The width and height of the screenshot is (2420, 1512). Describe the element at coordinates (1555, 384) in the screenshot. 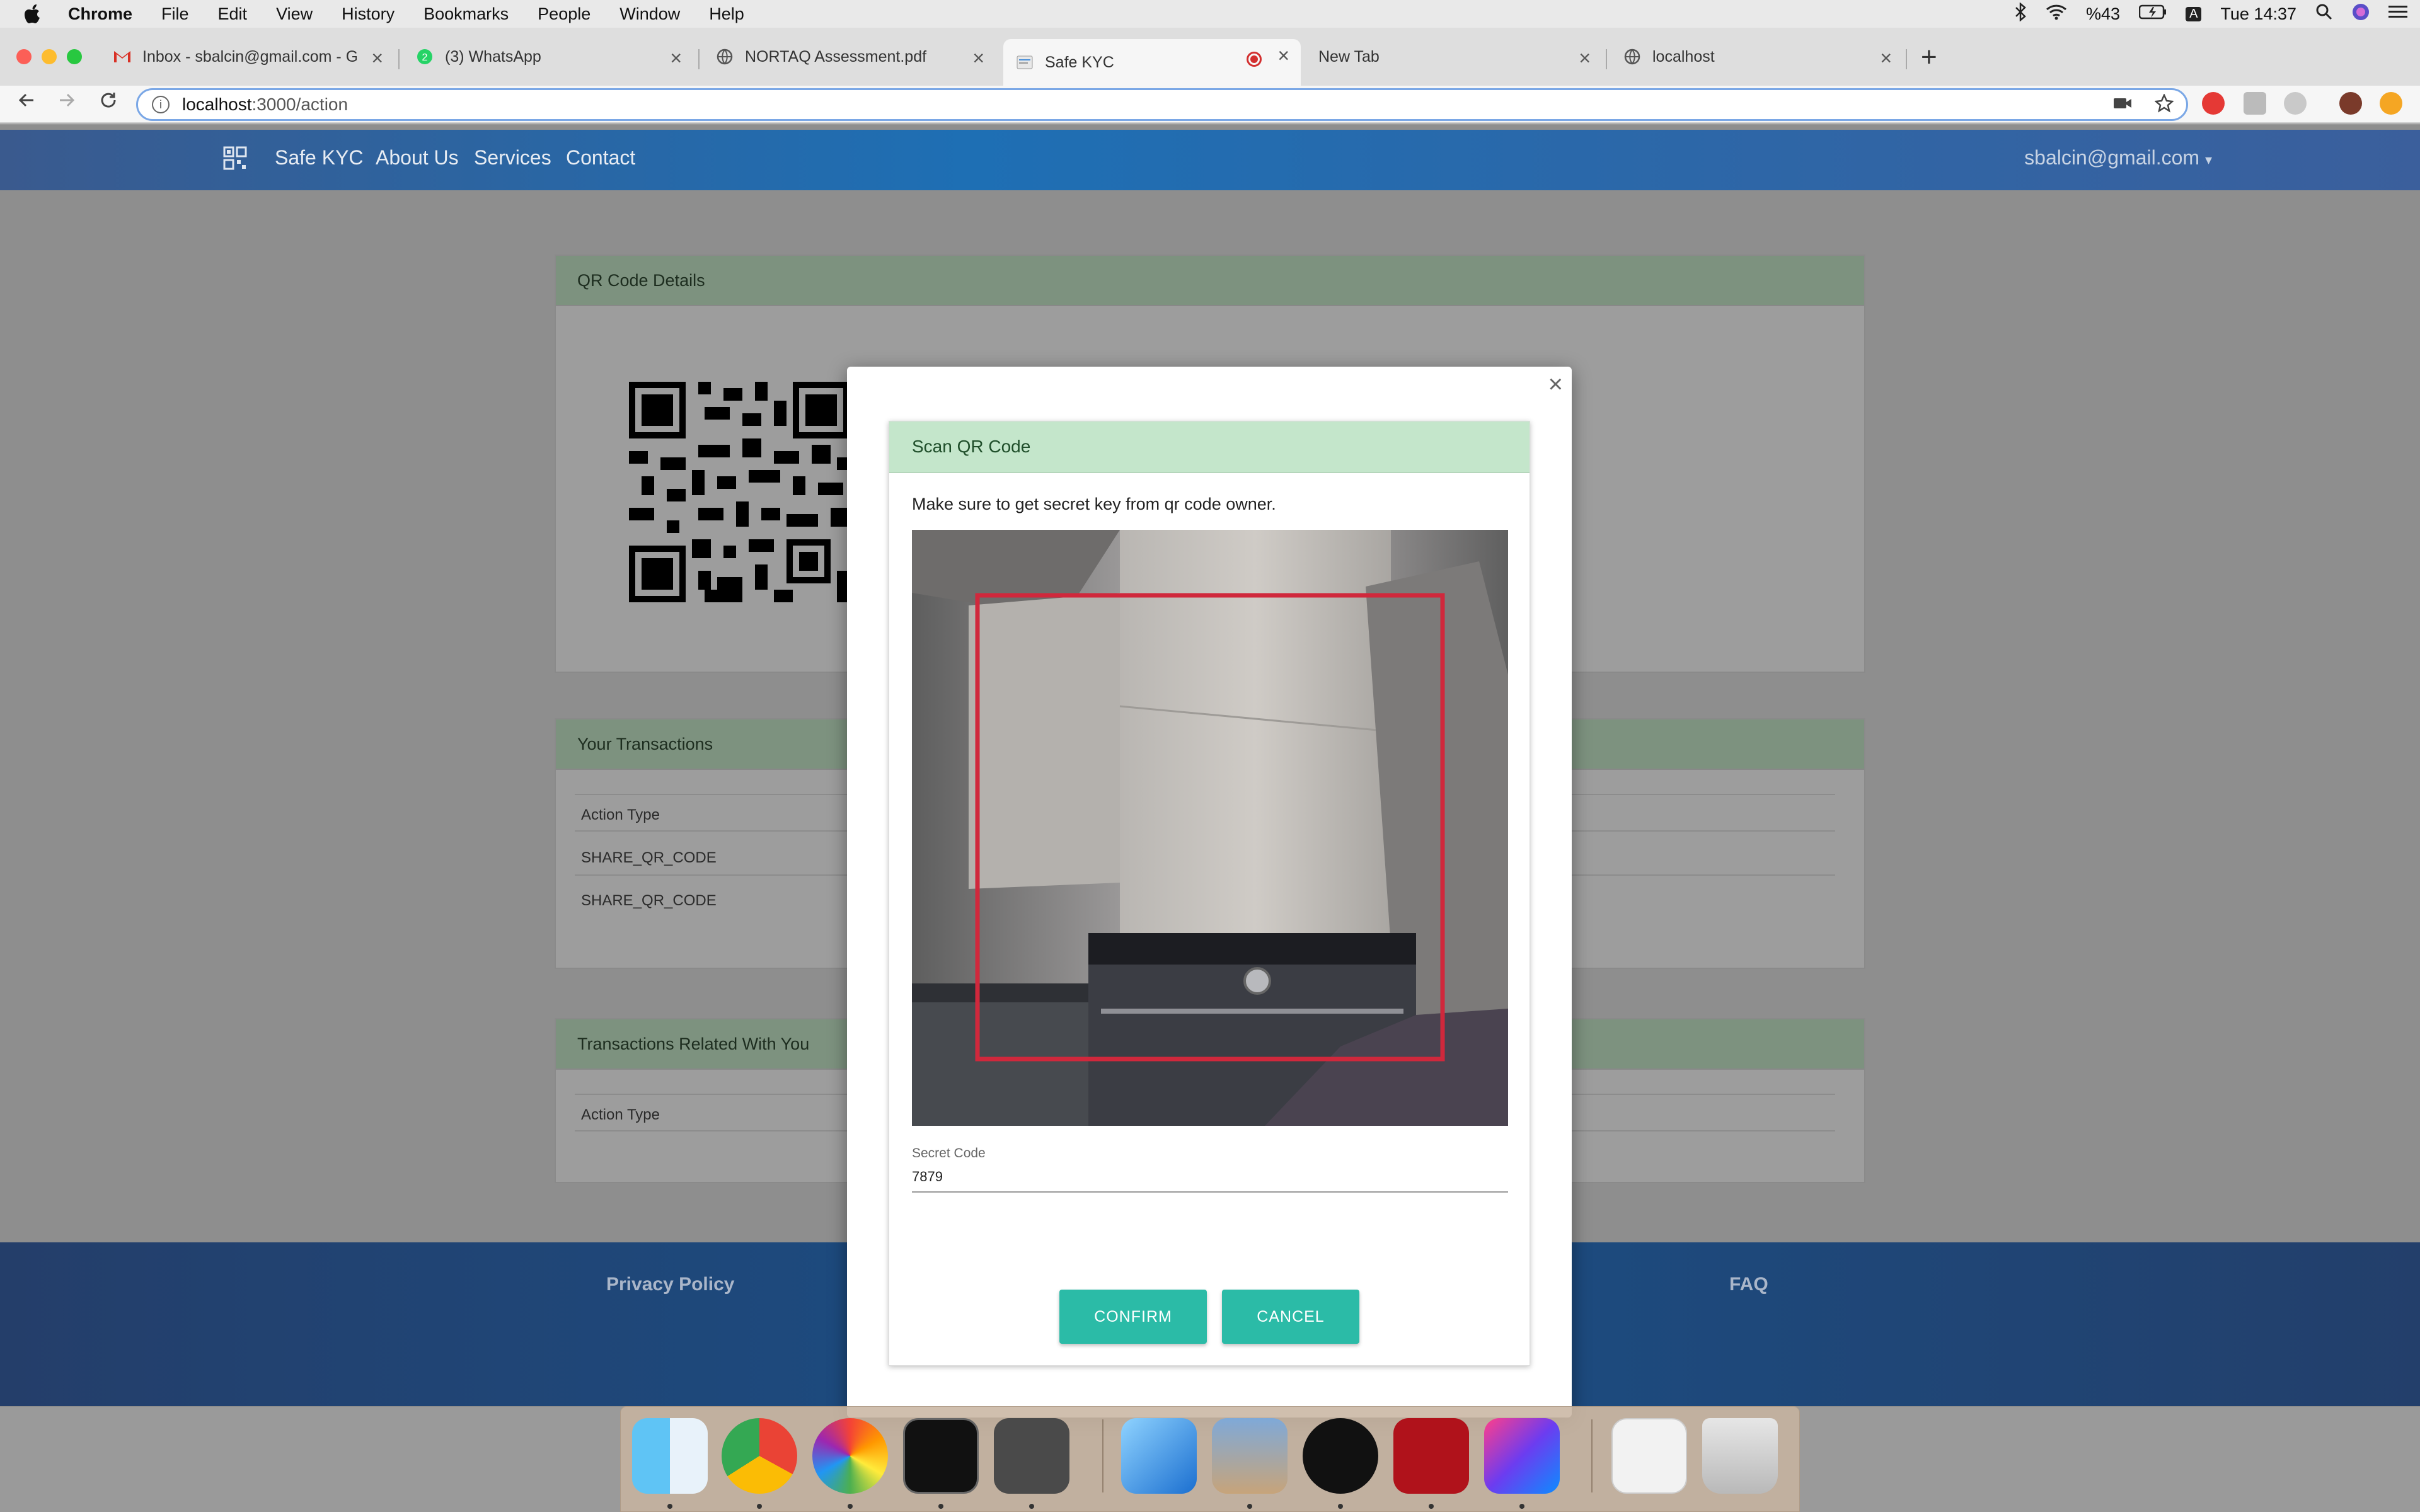

I see `modal-close-icon: ×` at that location.